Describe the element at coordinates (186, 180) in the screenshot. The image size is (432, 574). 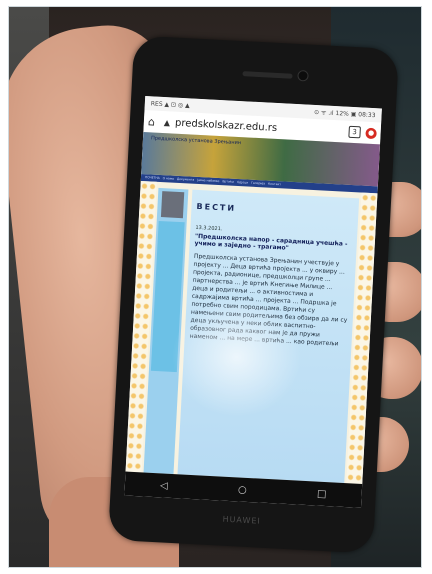
I see `nav-item: Документа` at that location.